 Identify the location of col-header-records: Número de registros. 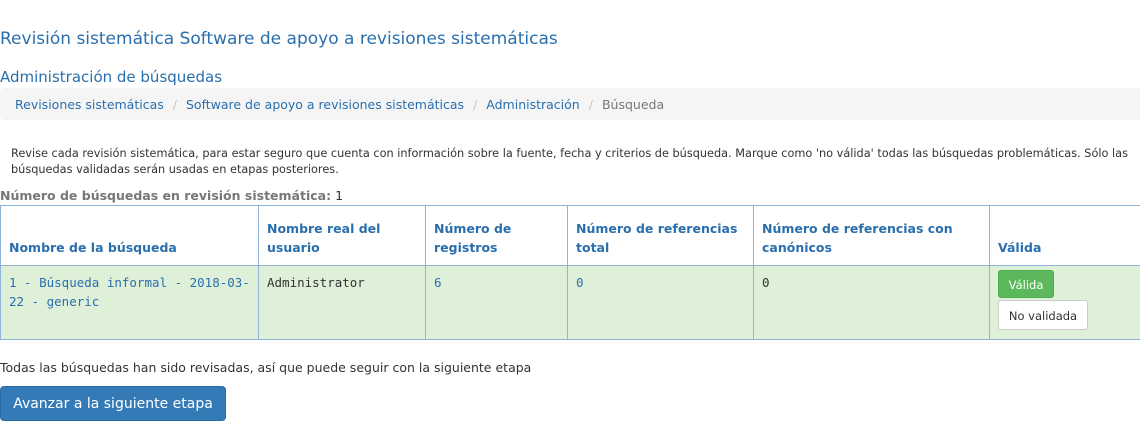
(497, 236).